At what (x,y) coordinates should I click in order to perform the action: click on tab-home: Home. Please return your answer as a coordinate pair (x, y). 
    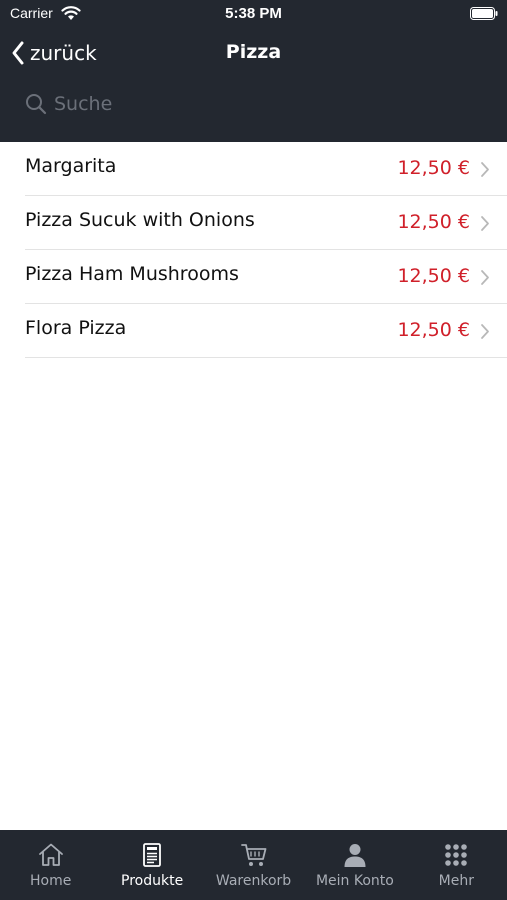
    Looking at the image, I should click on (50, 865).